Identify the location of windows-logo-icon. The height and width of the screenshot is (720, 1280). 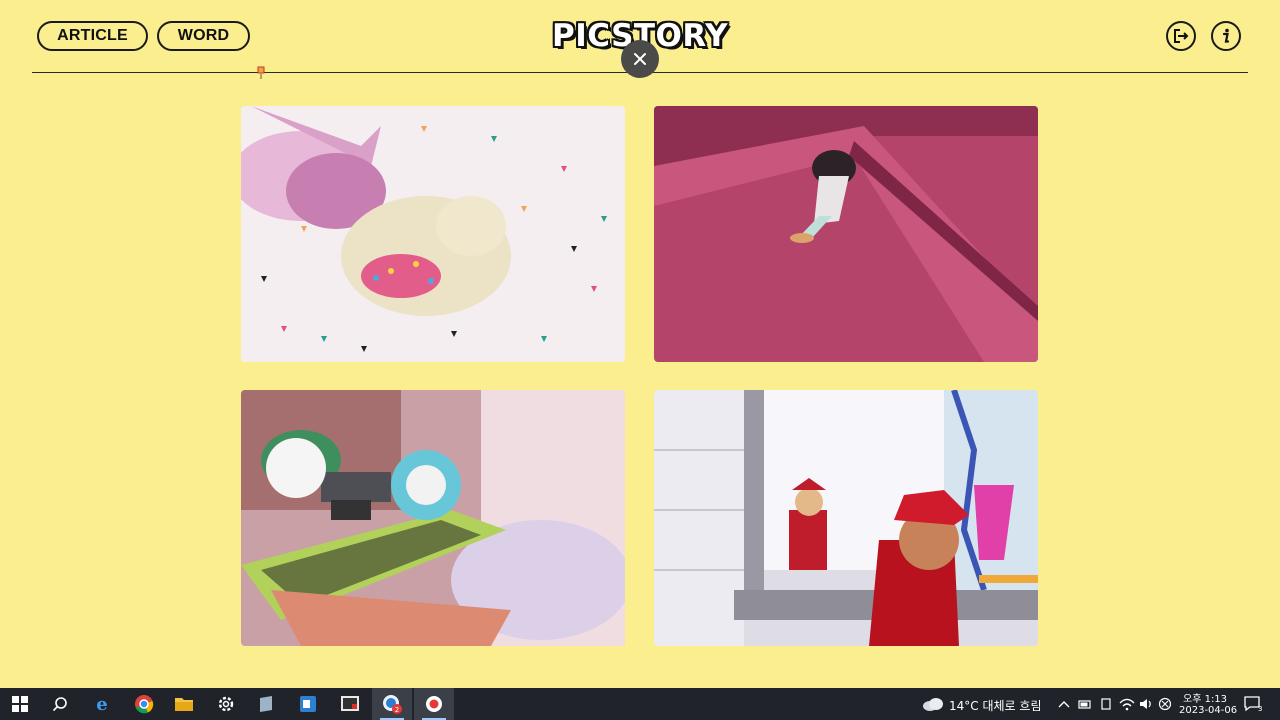
(20, 704).